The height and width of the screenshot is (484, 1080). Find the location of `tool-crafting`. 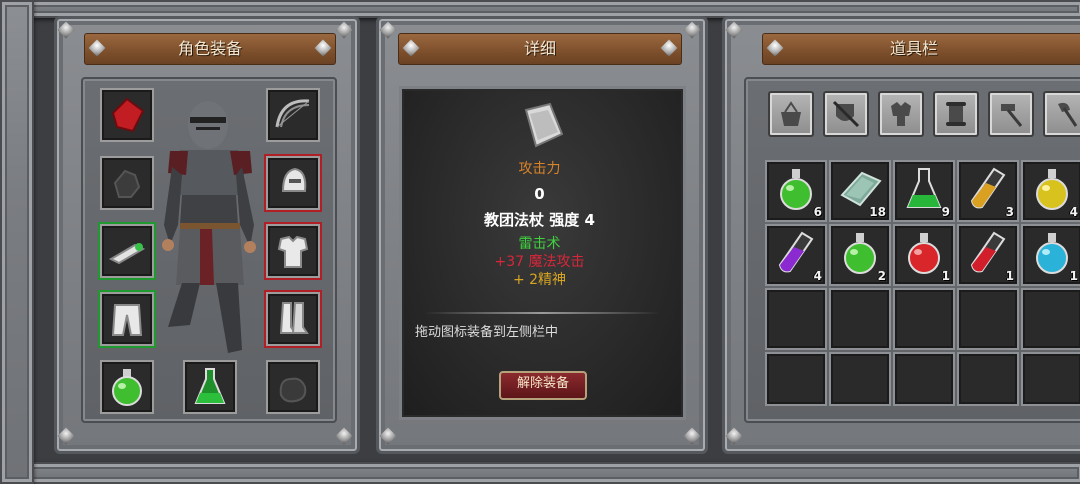

tool-crafting is located at coordinates (1011, 114).